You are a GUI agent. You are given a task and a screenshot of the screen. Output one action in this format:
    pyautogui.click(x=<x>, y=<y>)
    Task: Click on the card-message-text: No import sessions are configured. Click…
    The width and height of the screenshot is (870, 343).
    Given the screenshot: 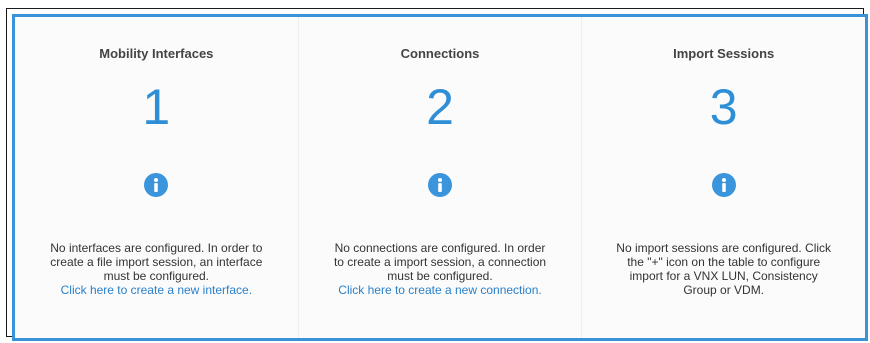 What is the action you would take?
    pyautogui.click(x=724, y=269)
    